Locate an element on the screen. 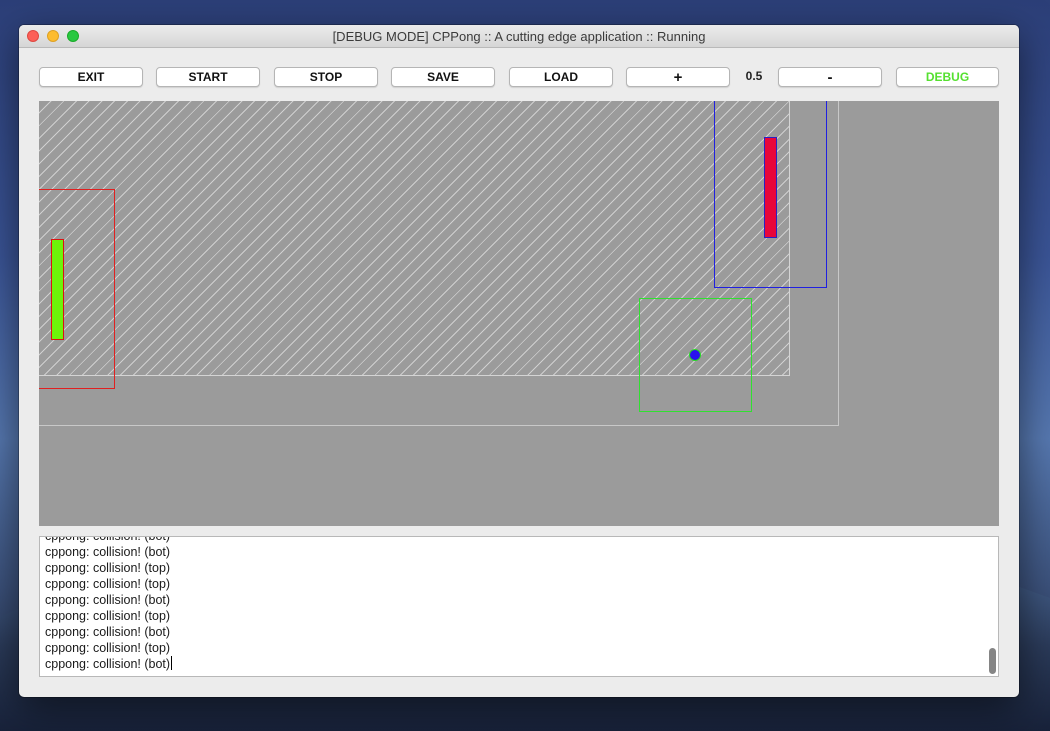 This screenshot has width=1050, height=731. log-scrollbar is located at coordinates (992, 661).